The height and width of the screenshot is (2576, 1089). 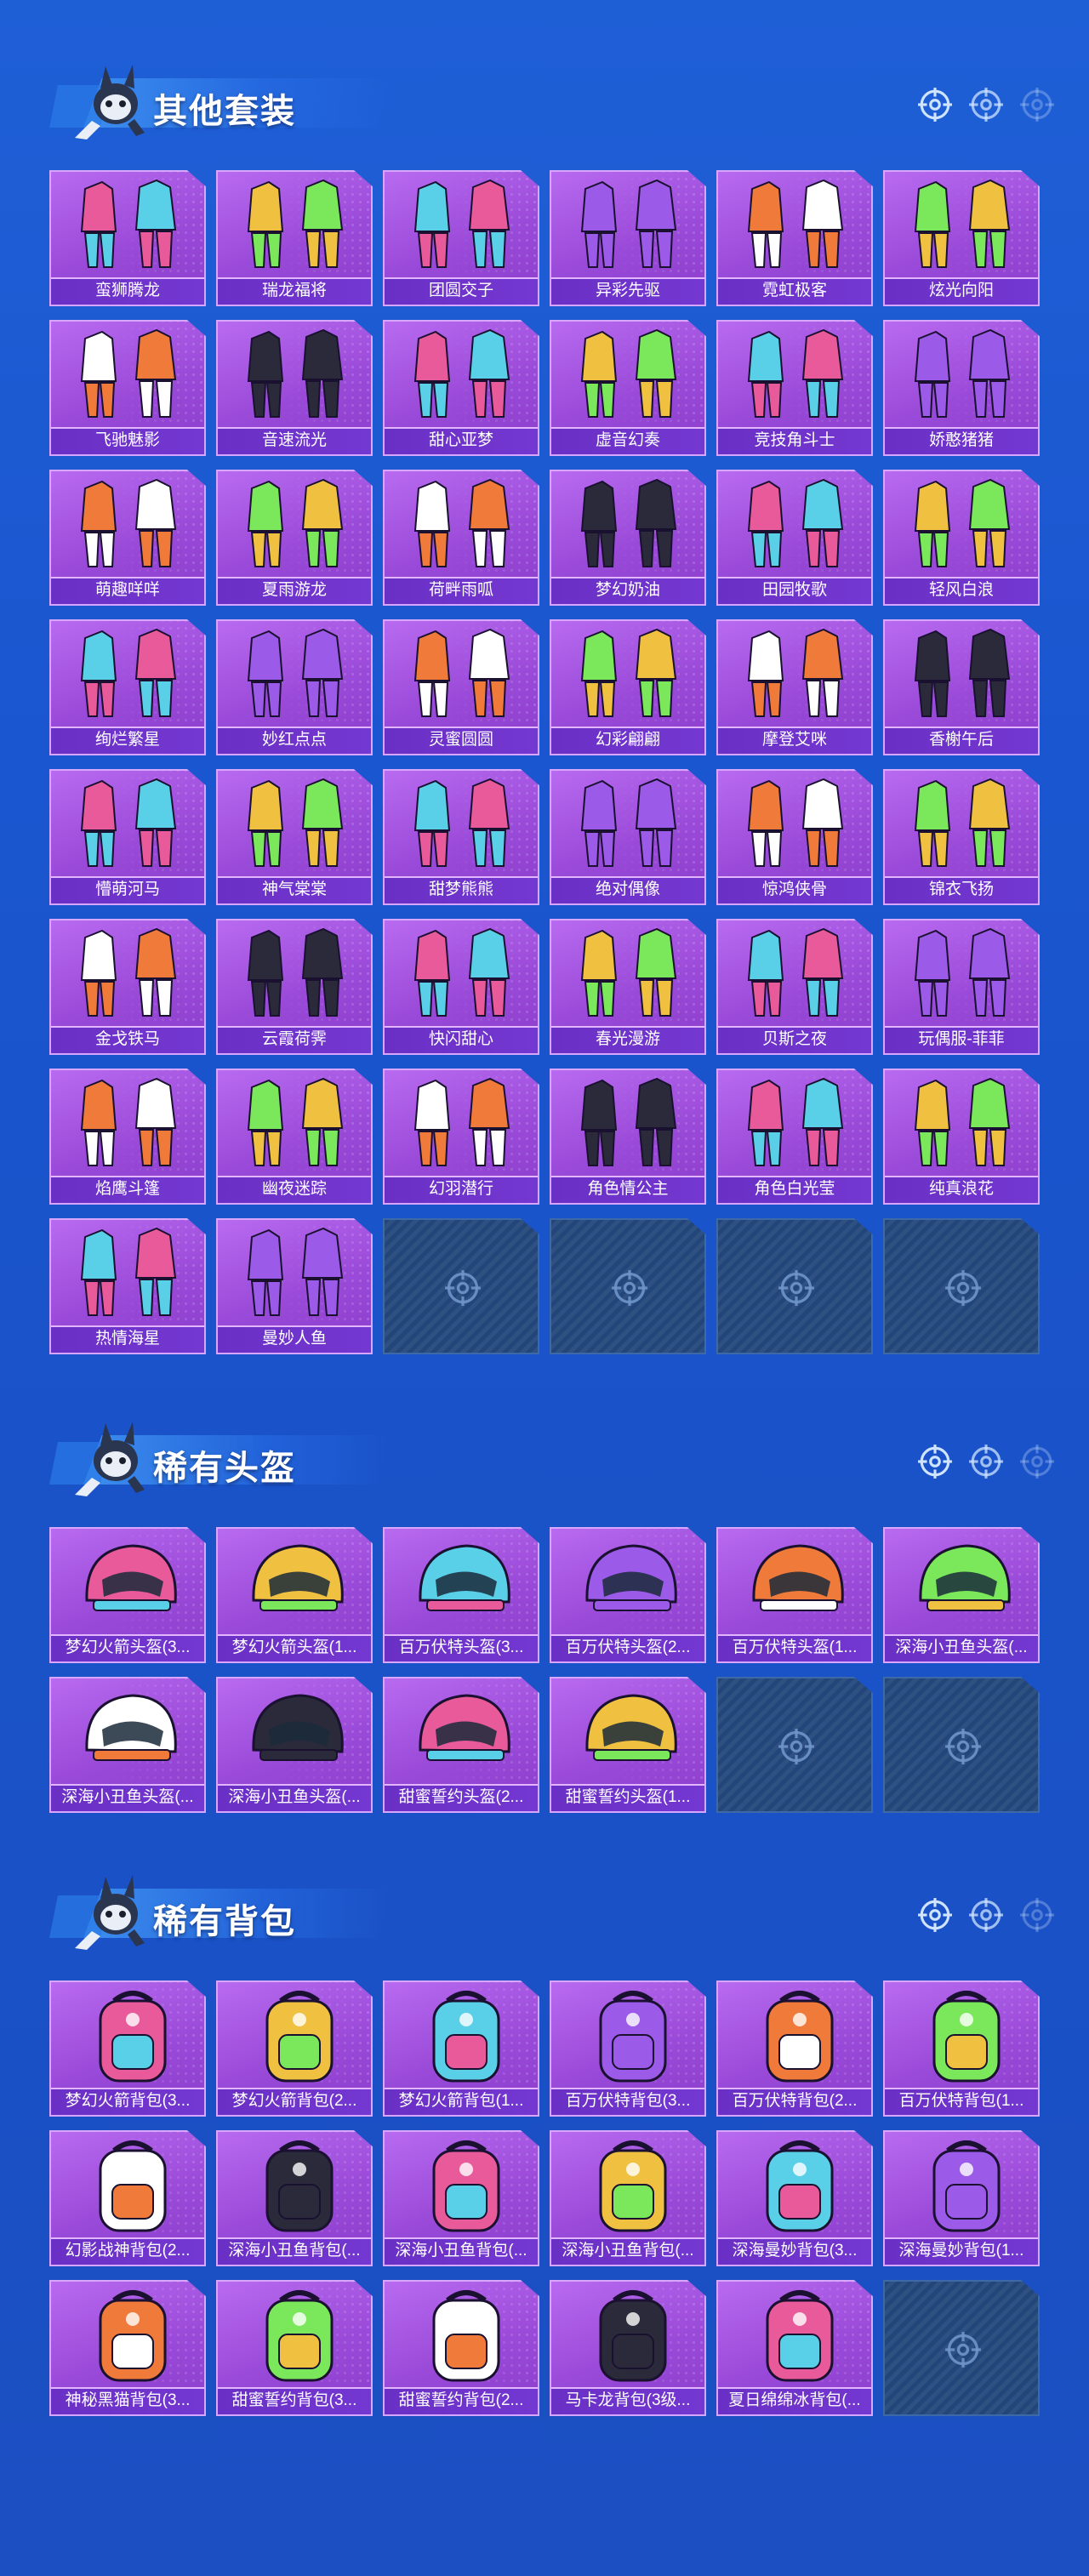 I want to click on item-card: 香榭午后, so click(x=961, y=687).